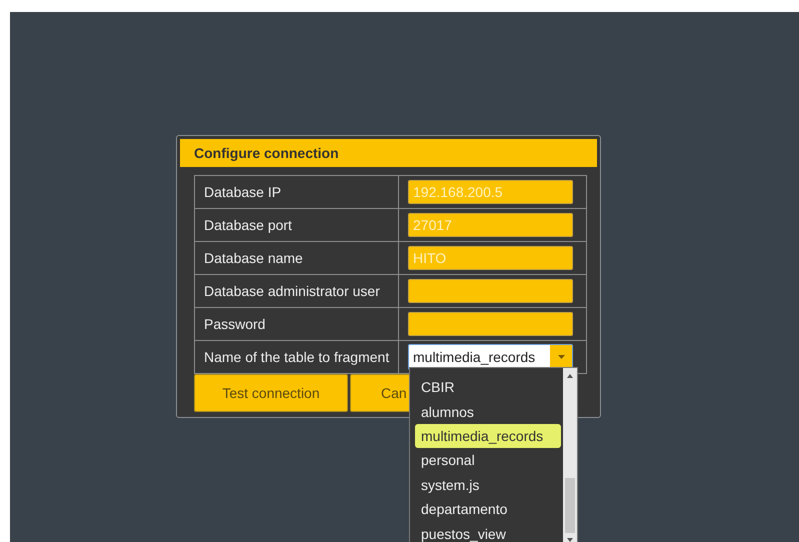  Describe the element at coordinates (297, 324) in the screenshot. I see `field-label: Password` at that location.